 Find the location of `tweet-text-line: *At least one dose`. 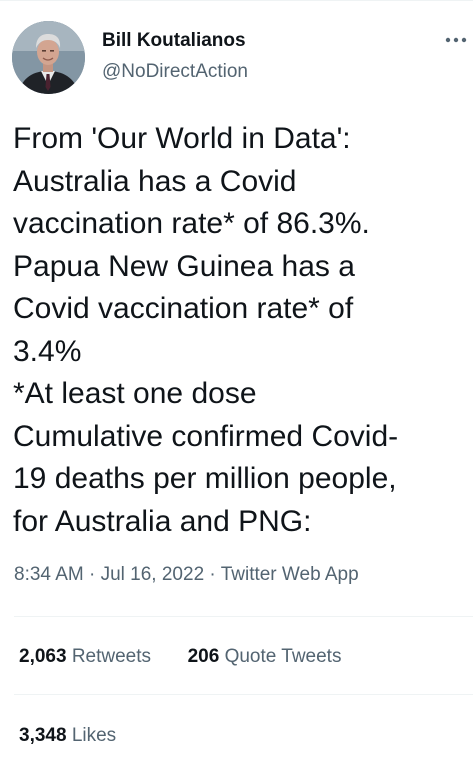

tweet-text-line: *At least one dose is located at coordinates (135, 393).